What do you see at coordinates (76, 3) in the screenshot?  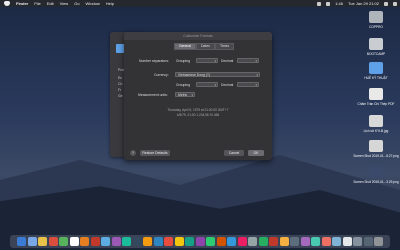 I see `menu-go: Go` at bounding box center [76, 3].